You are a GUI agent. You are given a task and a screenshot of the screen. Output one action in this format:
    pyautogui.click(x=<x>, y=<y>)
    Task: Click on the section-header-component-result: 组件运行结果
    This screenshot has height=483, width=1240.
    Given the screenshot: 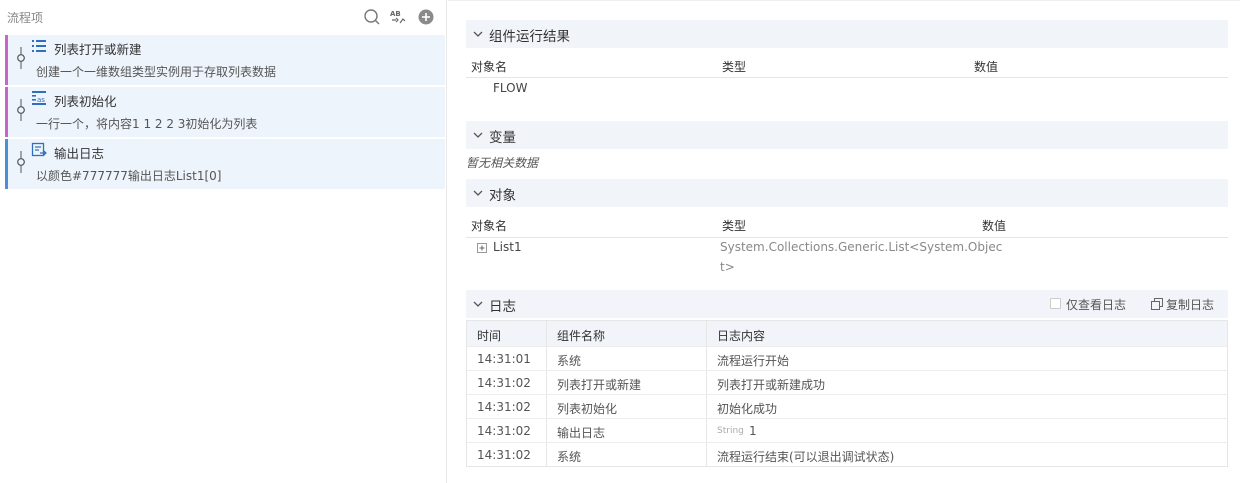 What is the action you would take?
    pyautogui.click(x=847, y=34)
    